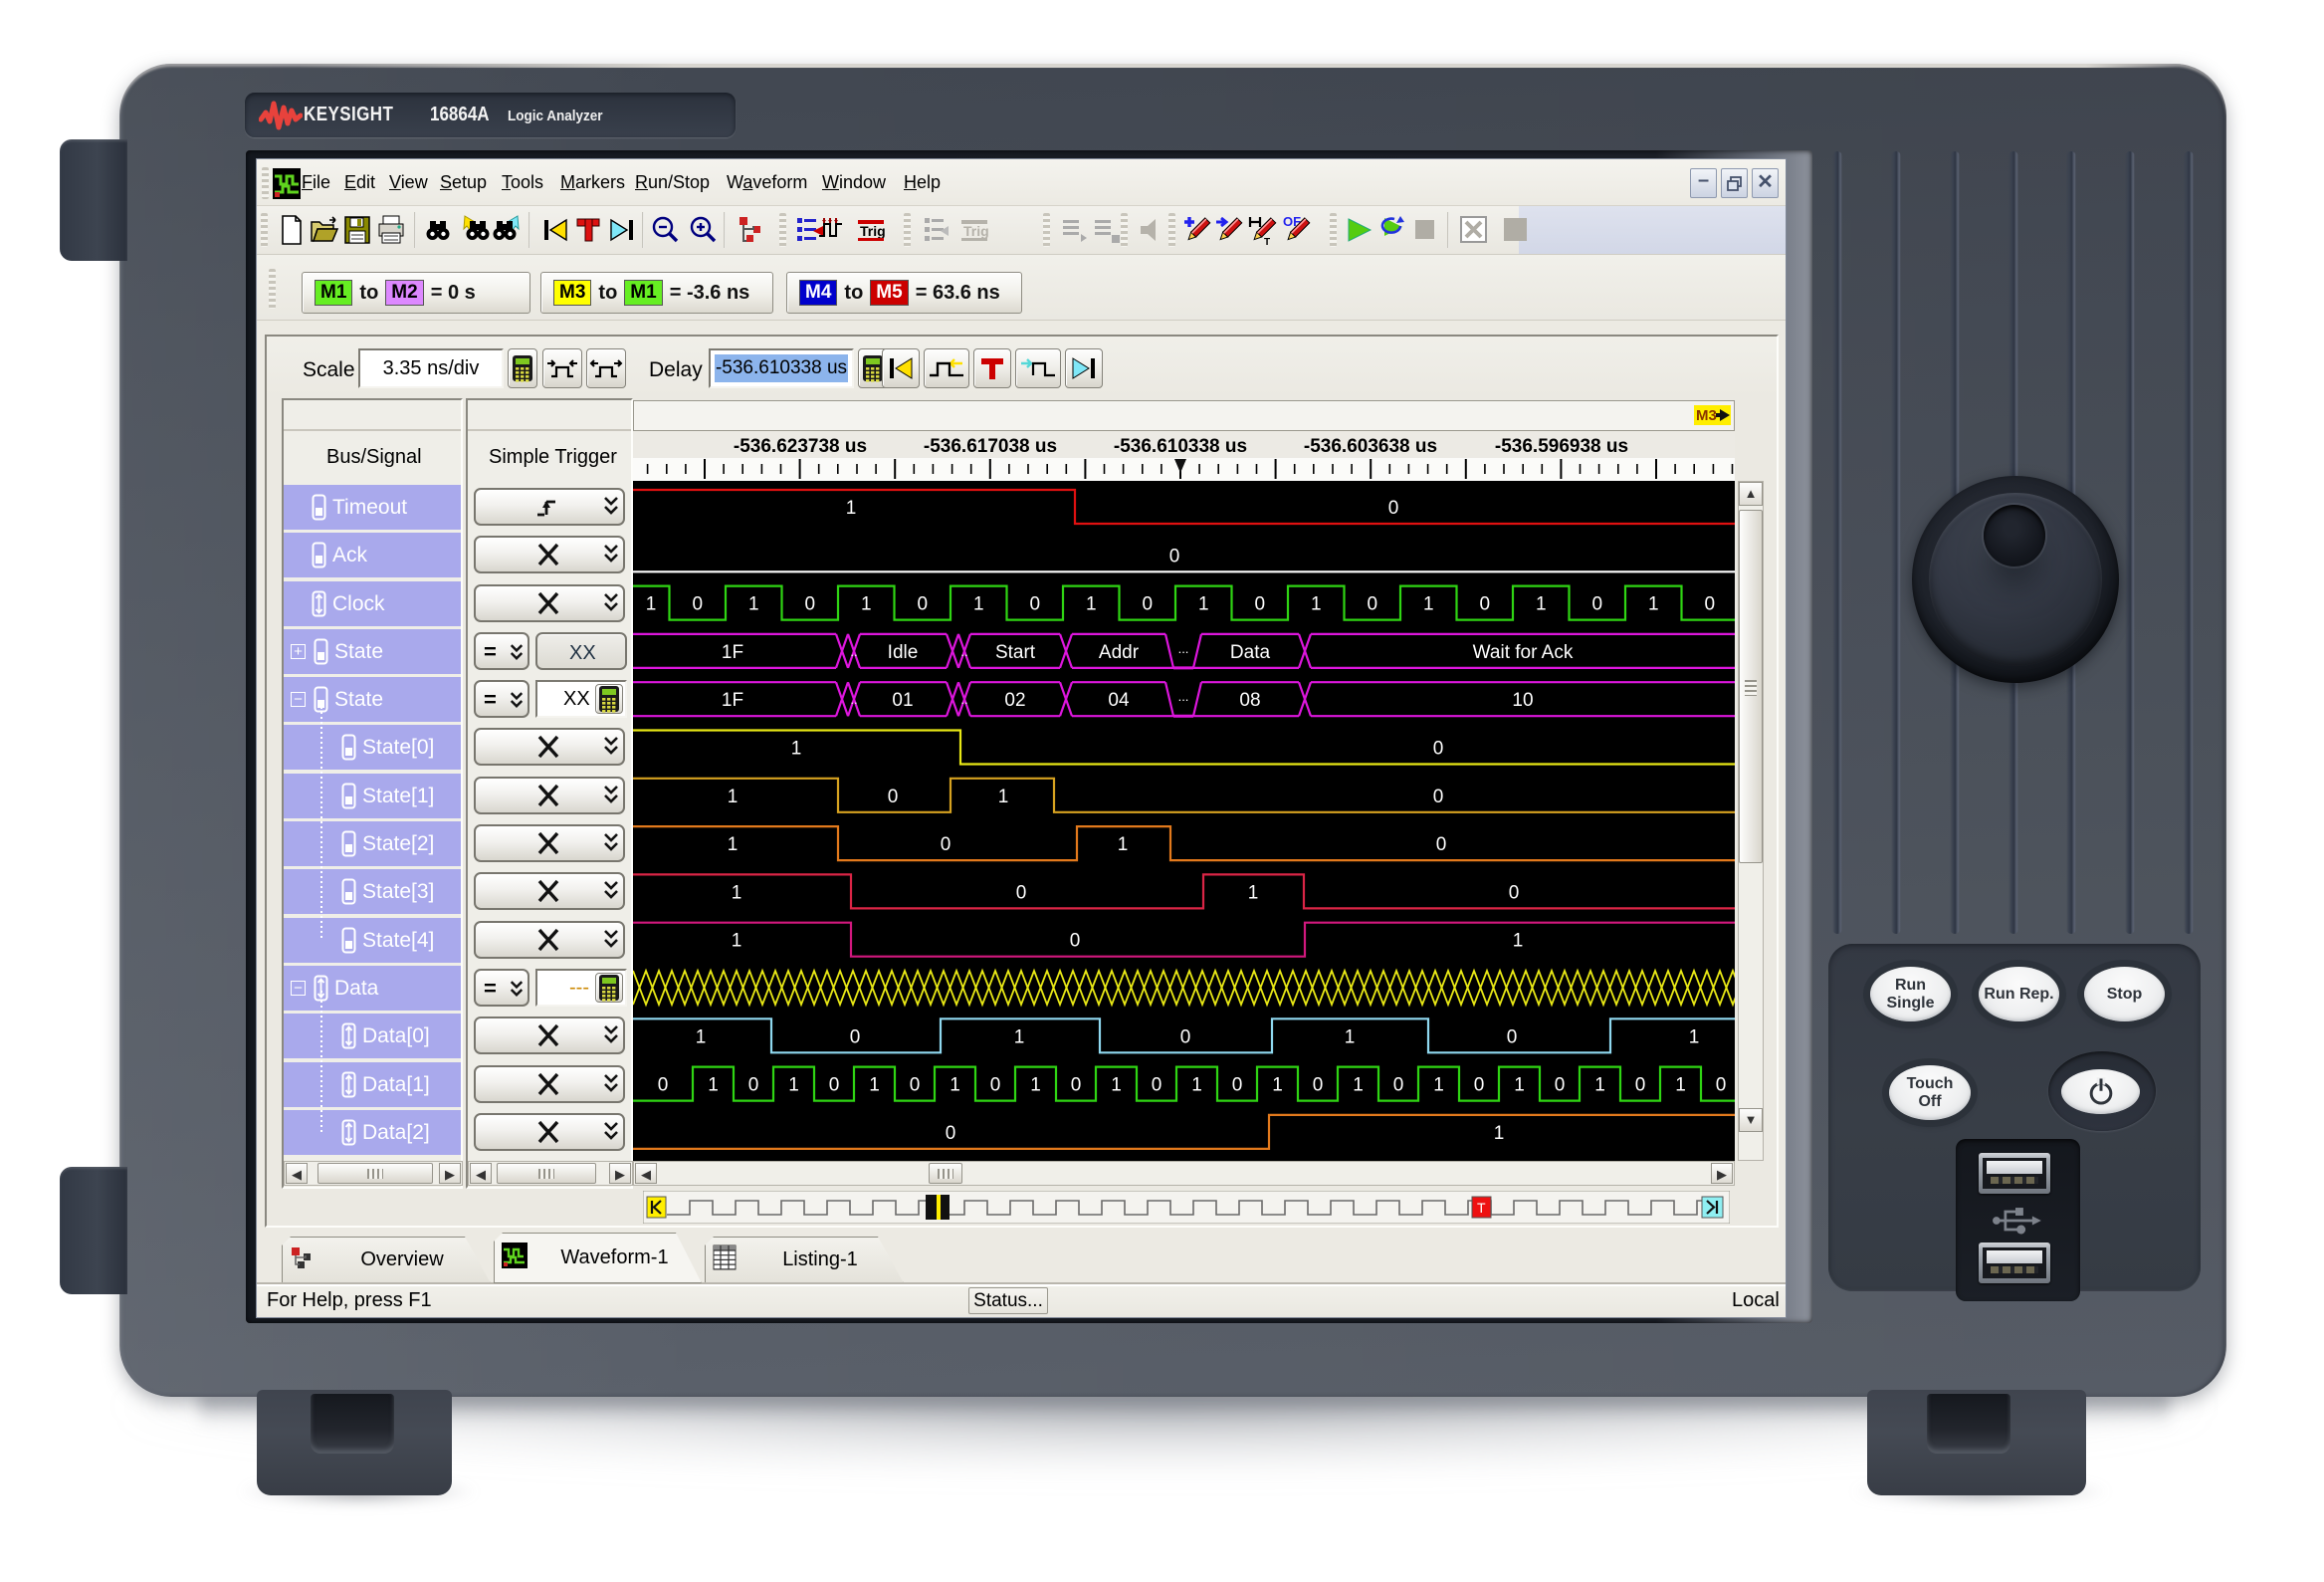 The width and height of the screenshot is (2324, 1582). I want to click on svg-text: 01, so click(902, 700).